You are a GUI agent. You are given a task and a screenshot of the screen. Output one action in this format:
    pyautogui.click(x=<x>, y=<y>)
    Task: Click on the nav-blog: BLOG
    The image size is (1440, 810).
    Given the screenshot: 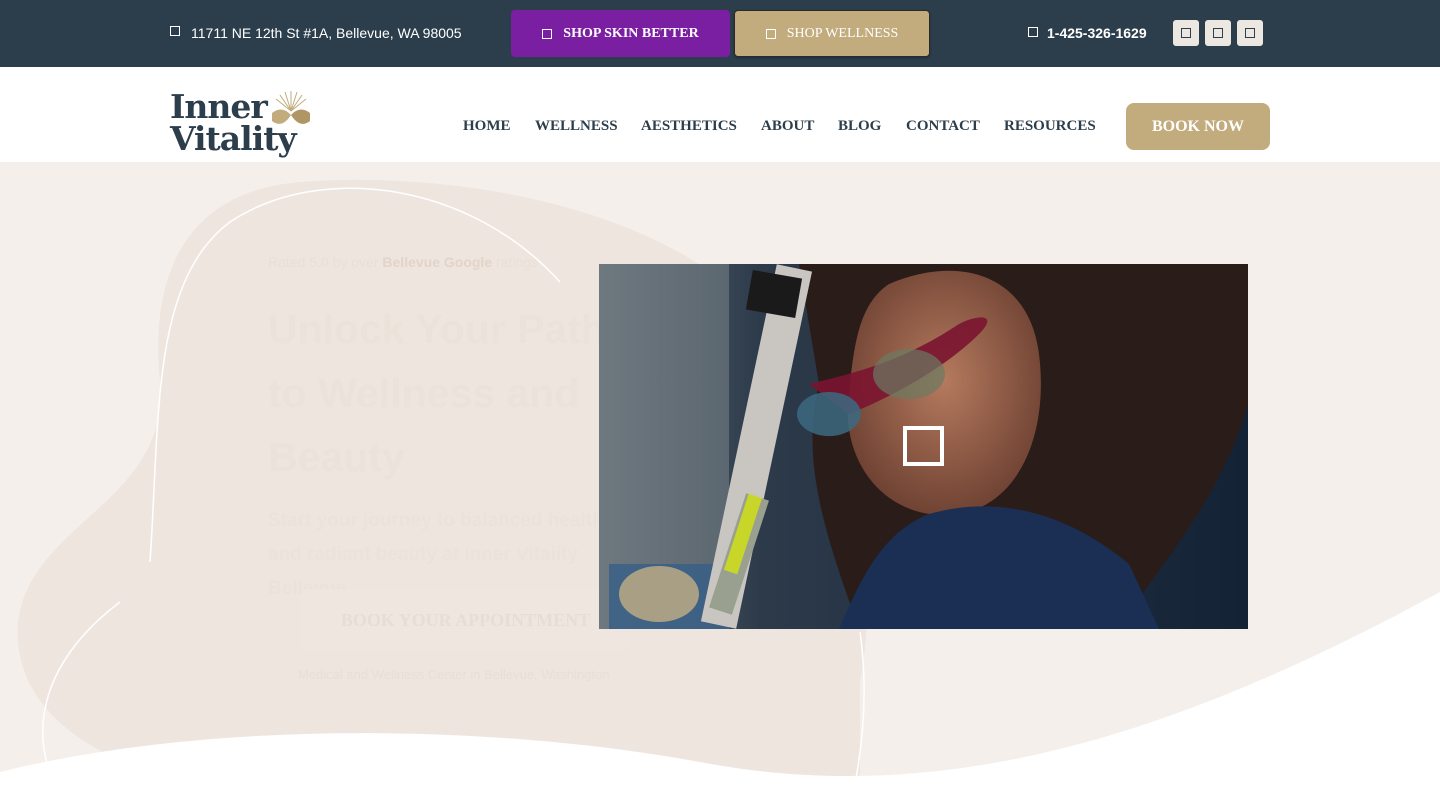 What is the action you would take?
    pyautogui.click(x=859, y=126)
    